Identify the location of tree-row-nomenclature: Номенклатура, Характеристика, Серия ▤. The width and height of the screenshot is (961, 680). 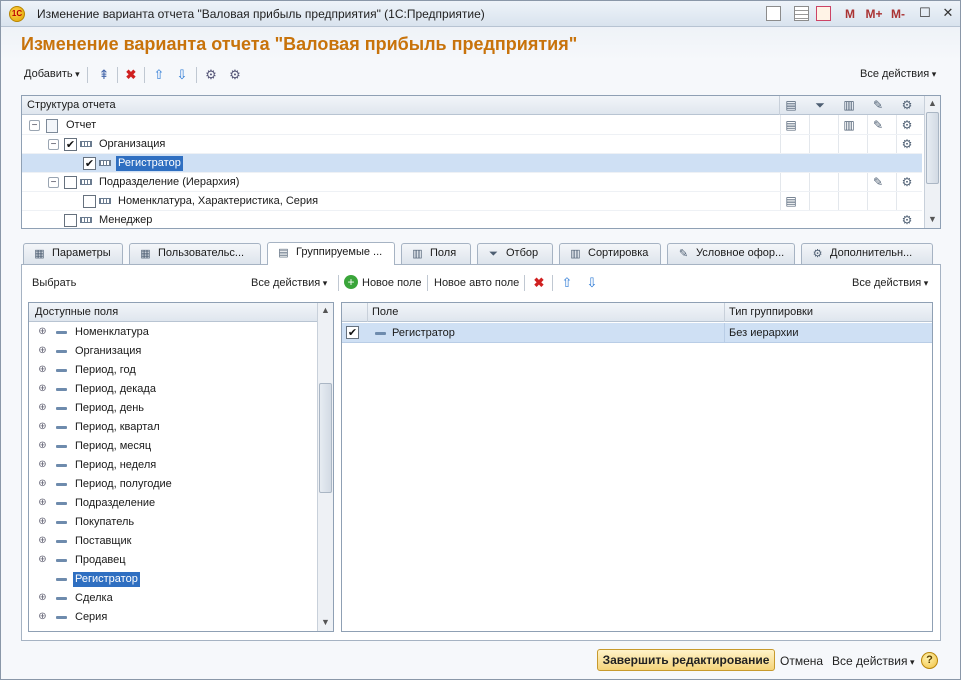
(472, 201).